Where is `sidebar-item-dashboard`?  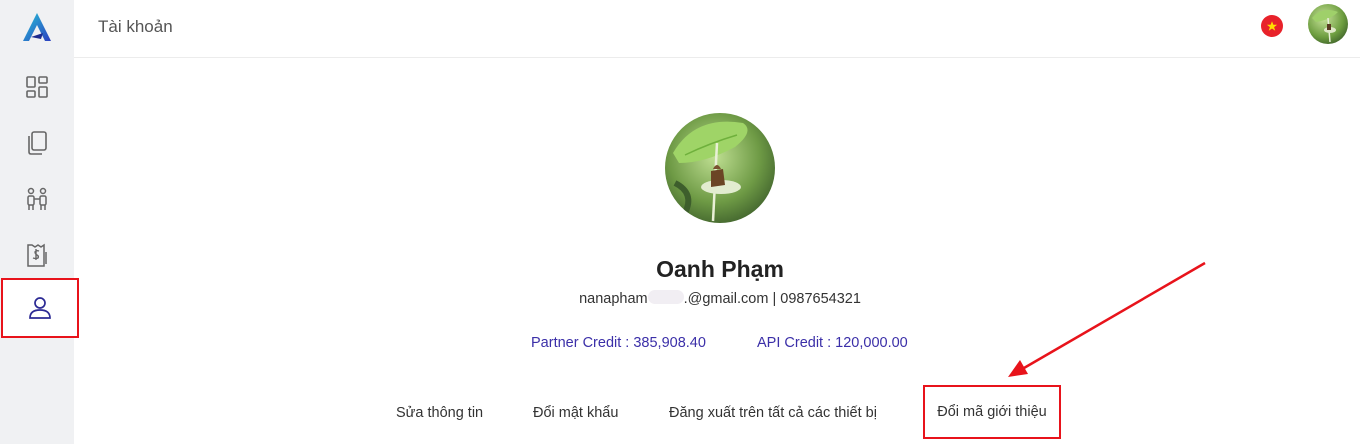 sidebar-item-dashboard is located at coordinates (37, 87).